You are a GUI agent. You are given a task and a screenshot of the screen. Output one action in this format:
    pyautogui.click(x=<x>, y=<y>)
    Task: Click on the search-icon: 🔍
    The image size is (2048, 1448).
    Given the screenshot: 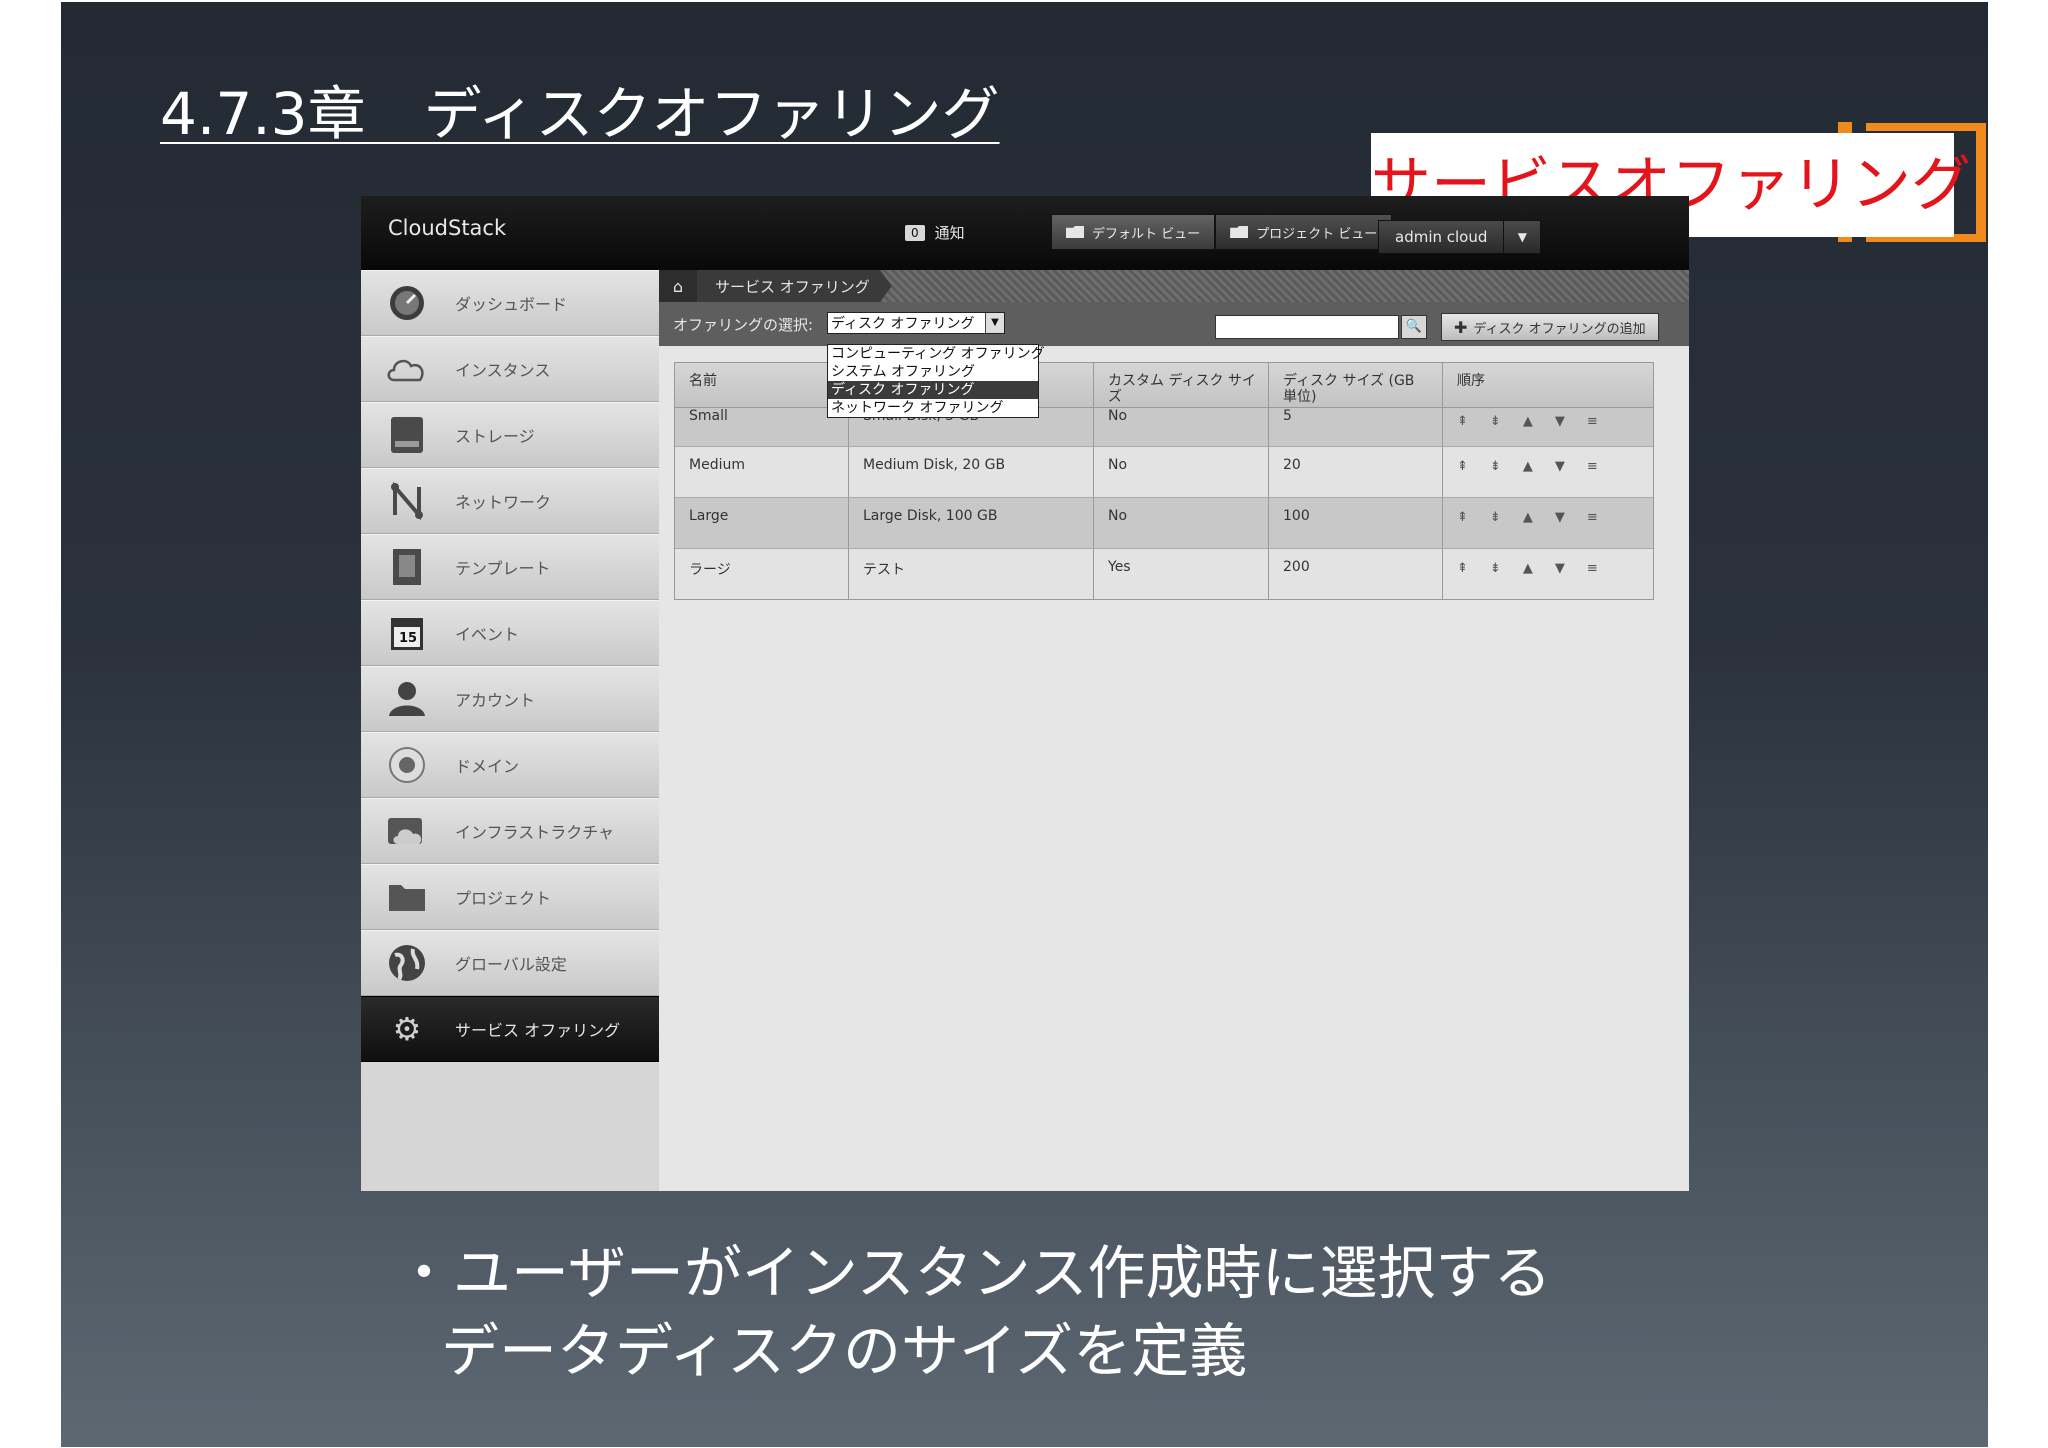 What is the action you would take?
    pyautogui.click(x=1414, y=327)
    